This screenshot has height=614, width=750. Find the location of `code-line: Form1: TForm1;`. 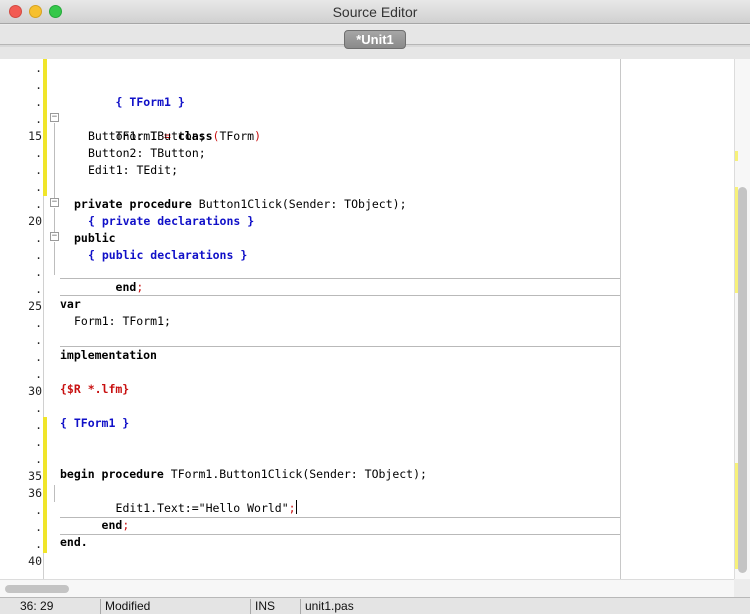

code-line: Form1: TForm1; is located at coordinates (122, 321).